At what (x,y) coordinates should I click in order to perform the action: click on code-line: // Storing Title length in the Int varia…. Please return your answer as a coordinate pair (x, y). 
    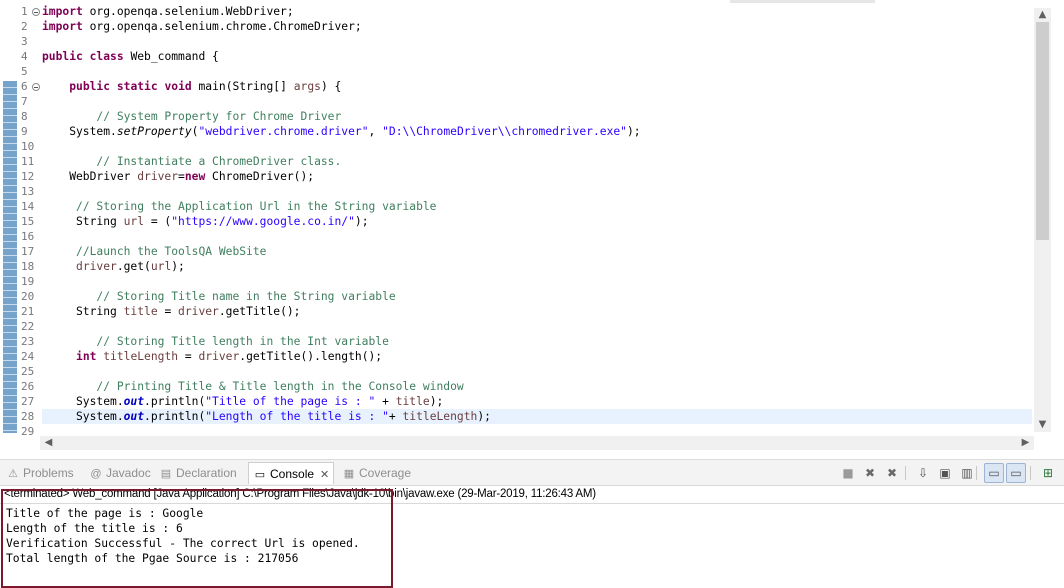
    Looking at the image, I should click on (537, 341).